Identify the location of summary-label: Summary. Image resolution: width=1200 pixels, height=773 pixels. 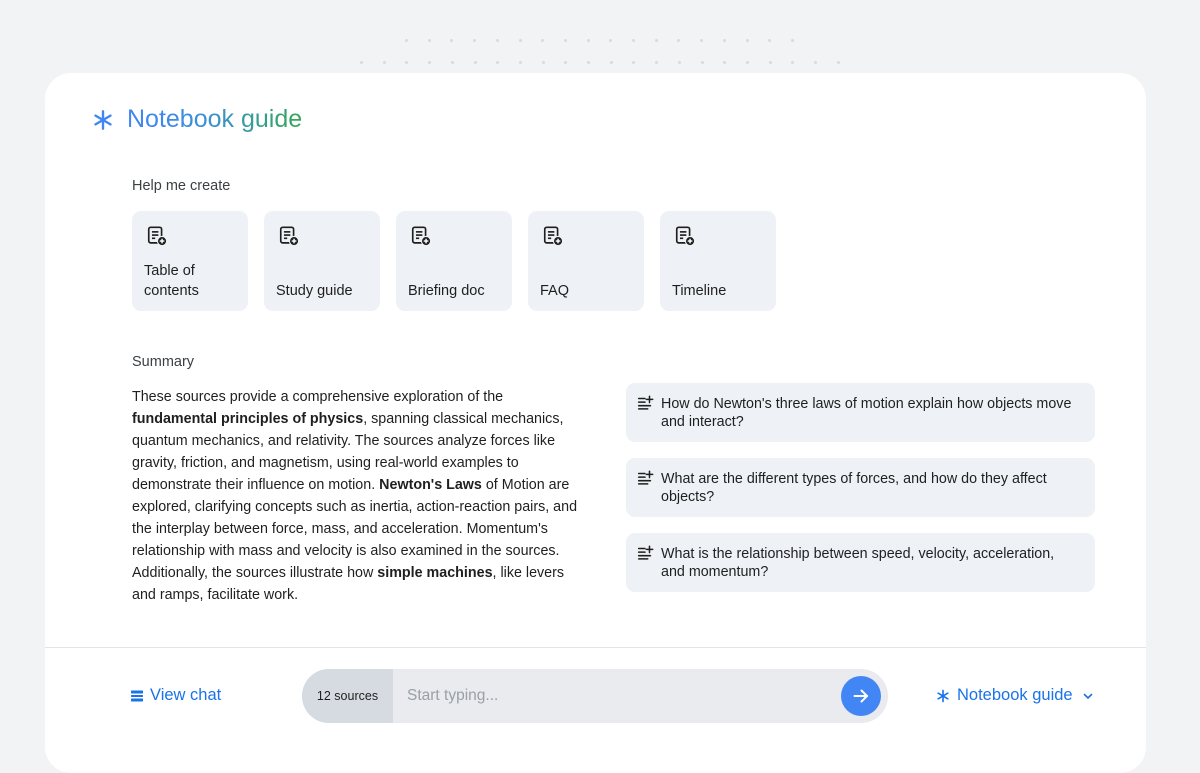
(163, 362).